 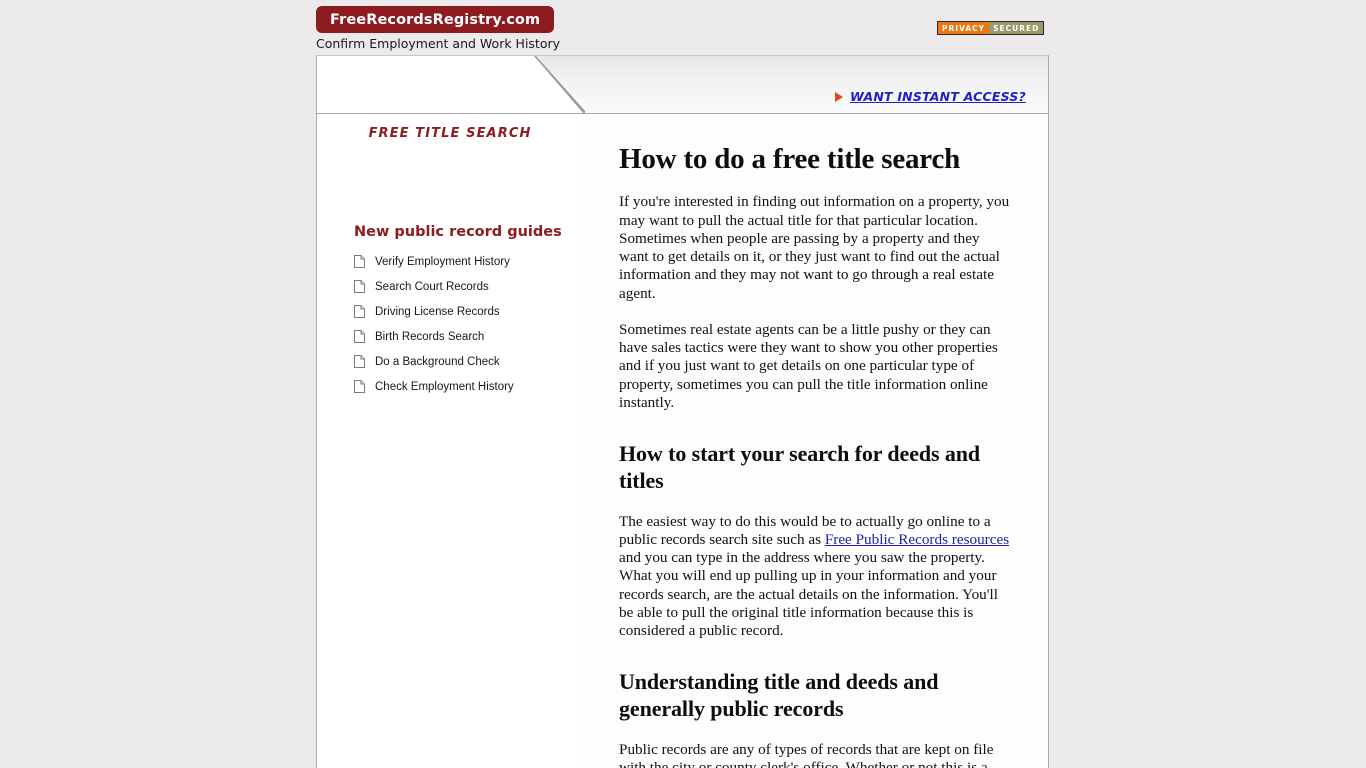 What do you see at coordinates (917, 539) in the screenshot?
I see `free-public-records-link: Free Public Records resources` at bounding box center [917, 539].